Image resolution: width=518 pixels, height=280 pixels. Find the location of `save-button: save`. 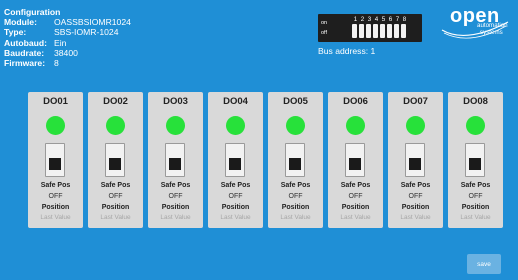

save-button: save is located at coordinates (484, 264).